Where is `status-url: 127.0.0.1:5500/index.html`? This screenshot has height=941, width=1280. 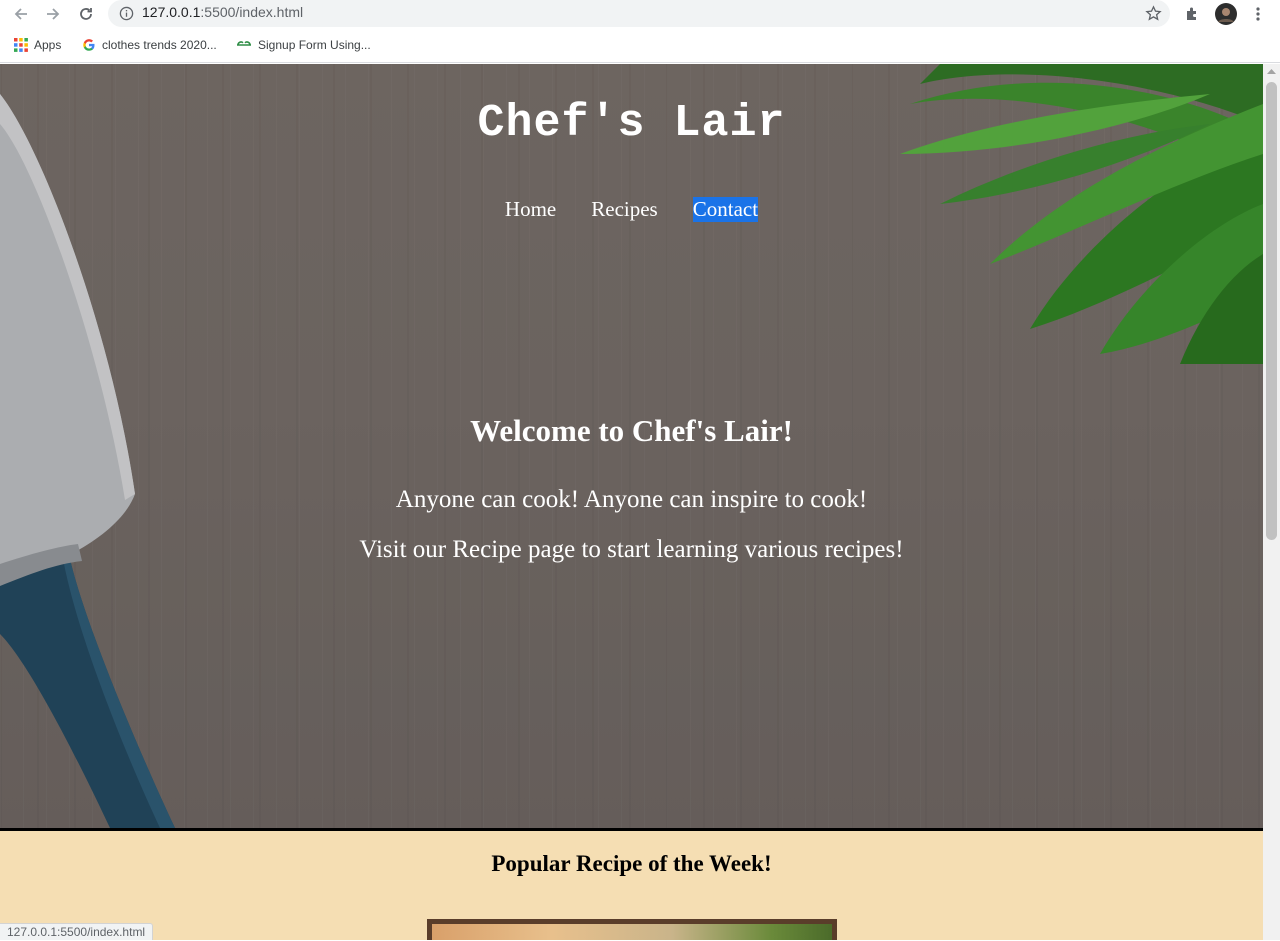 status-url: 127.0.0.1:5500/index.html is located at coordinates (77, 931).